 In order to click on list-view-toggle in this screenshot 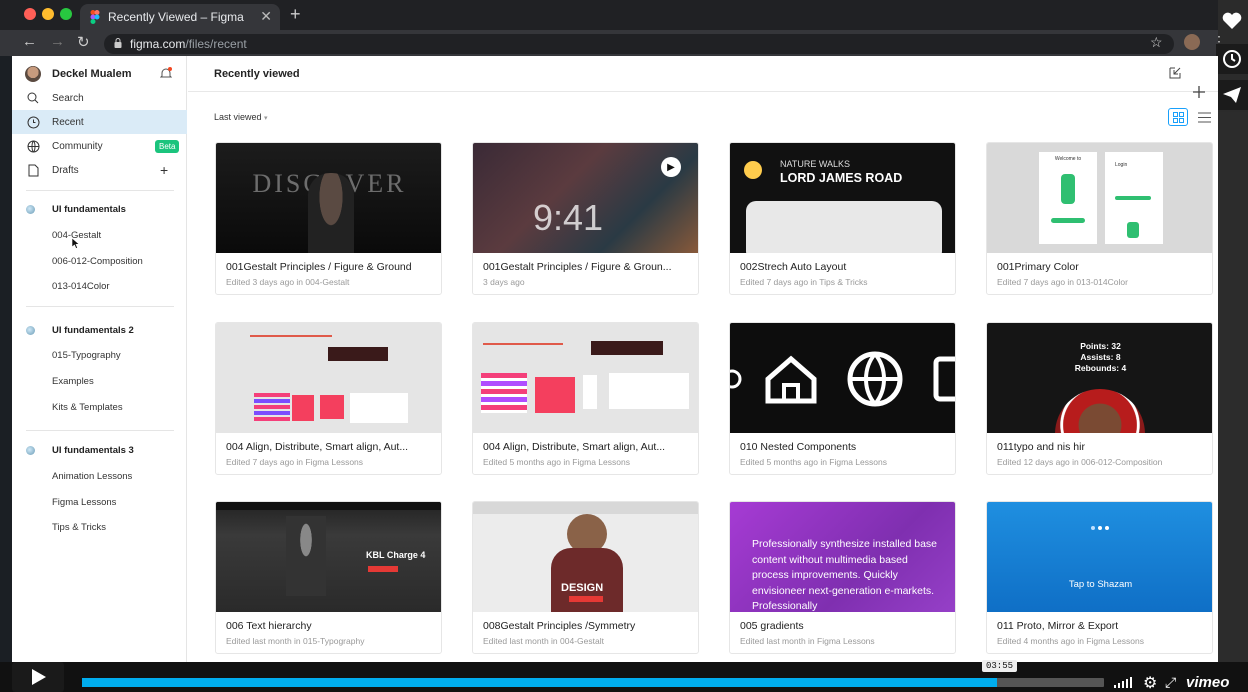, I will do `click(1204, 117)`.